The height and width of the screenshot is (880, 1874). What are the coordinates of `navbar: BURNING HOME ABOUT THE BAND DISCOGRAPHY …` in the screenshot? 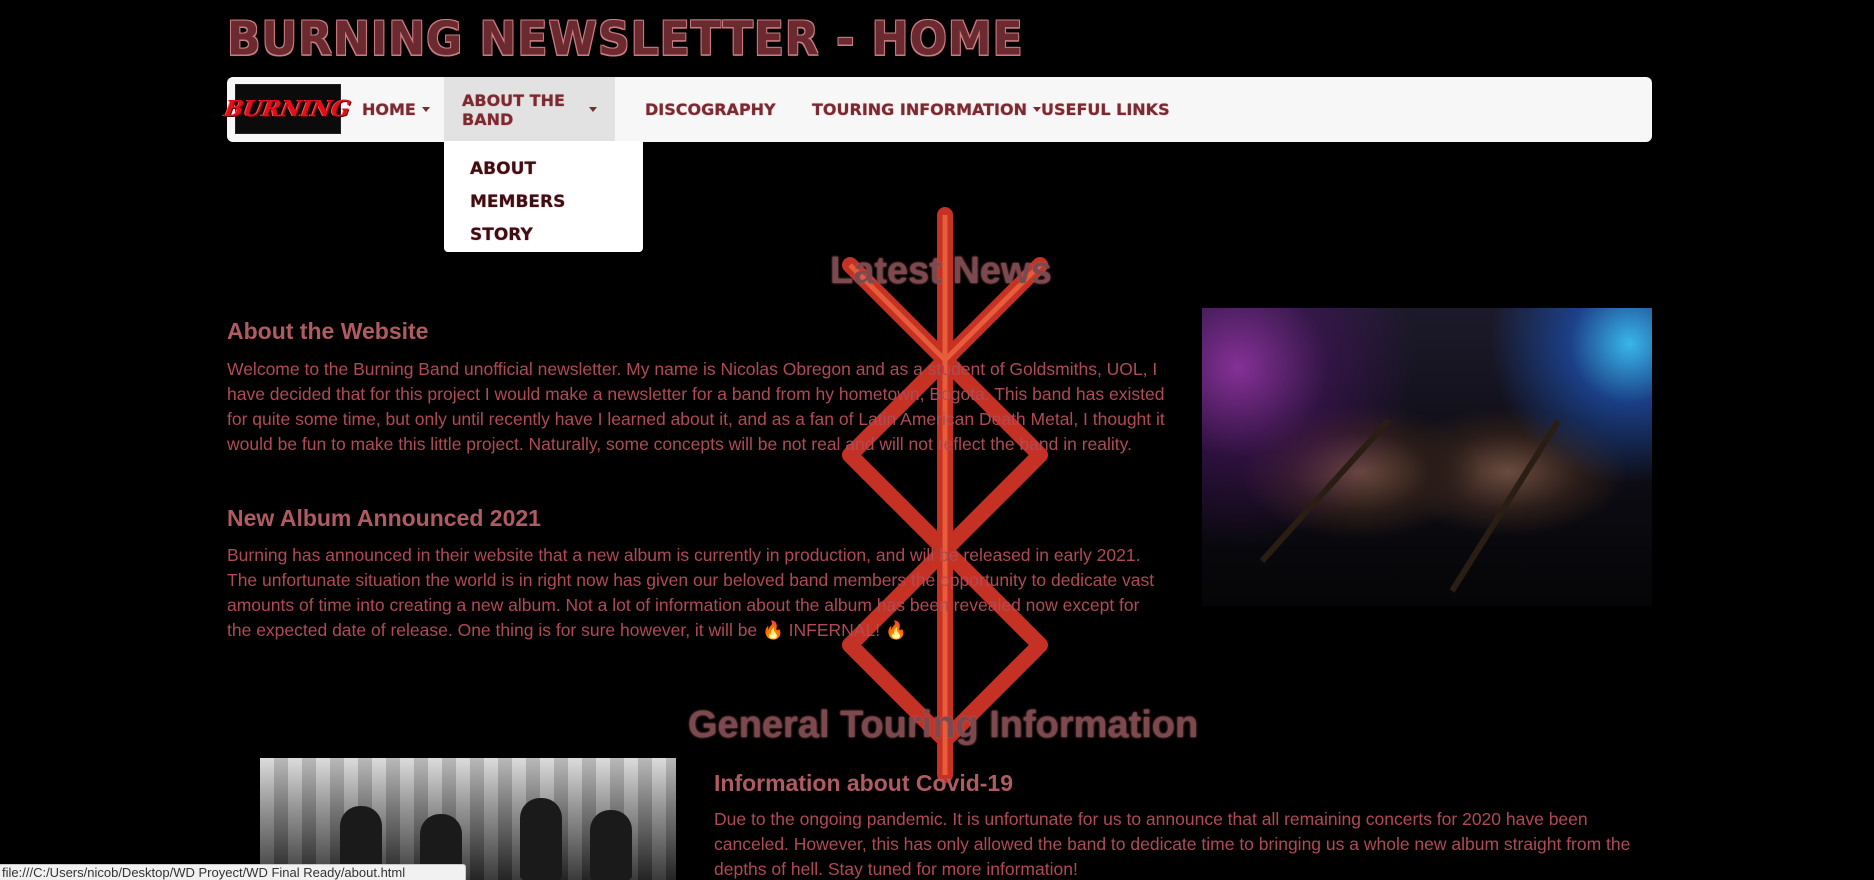 It's located at (937, 109).